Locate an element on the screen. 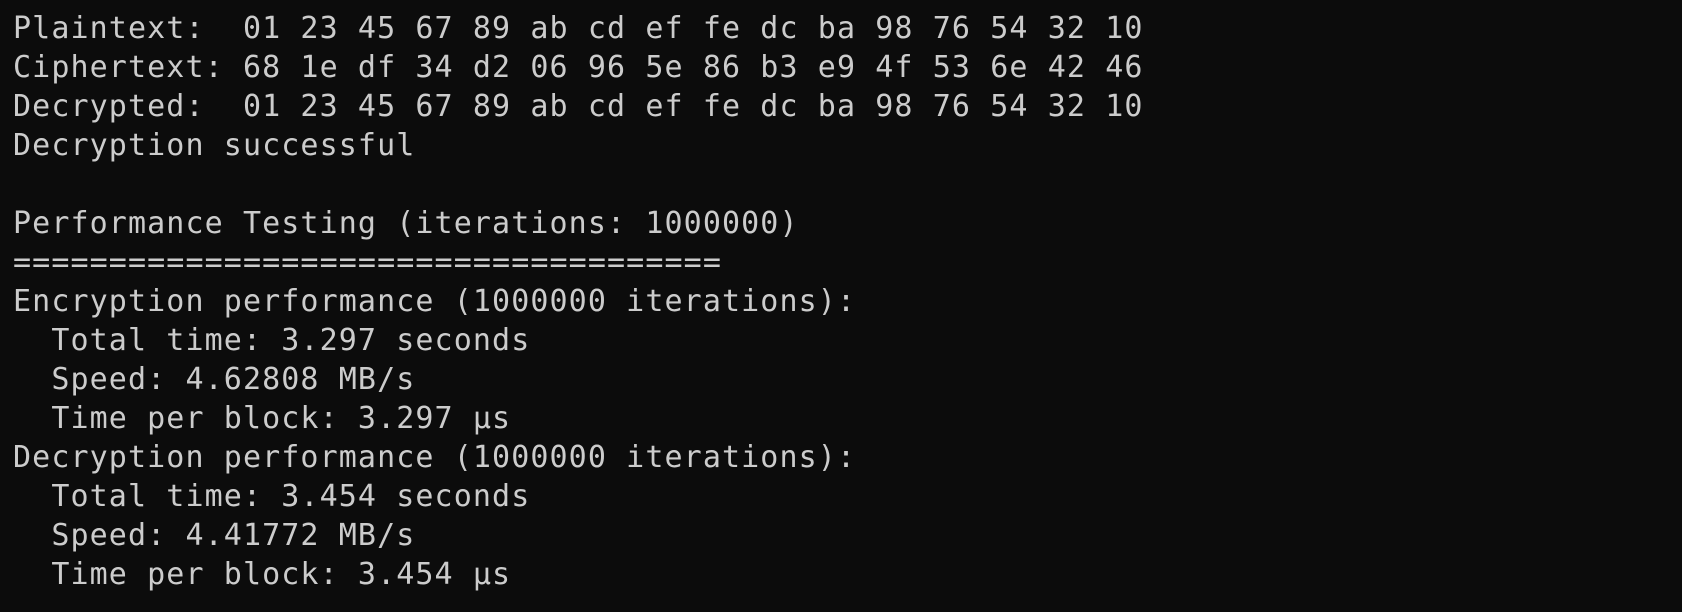  decryption-speed-line: Speed: 4.41772 MB/s is located at coordinates (214, 535).